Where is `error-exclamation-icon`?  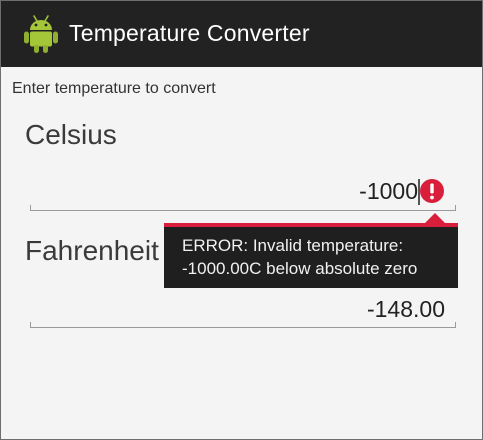
error-exclamation-icon is located at coordinates (432, 191).